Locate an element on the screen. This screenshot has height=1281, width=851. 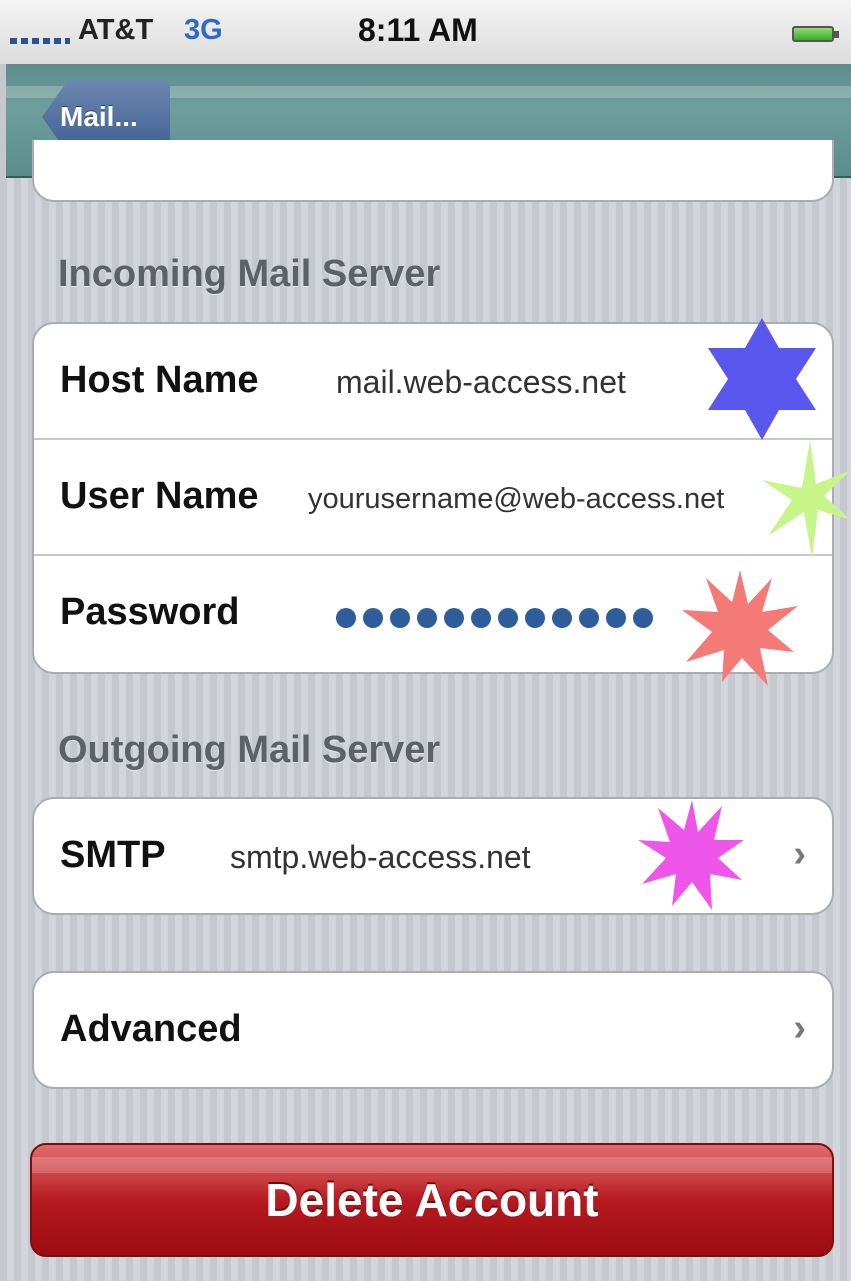
host-name-field: mail.web-access.net is located at coordinates (481, 382).